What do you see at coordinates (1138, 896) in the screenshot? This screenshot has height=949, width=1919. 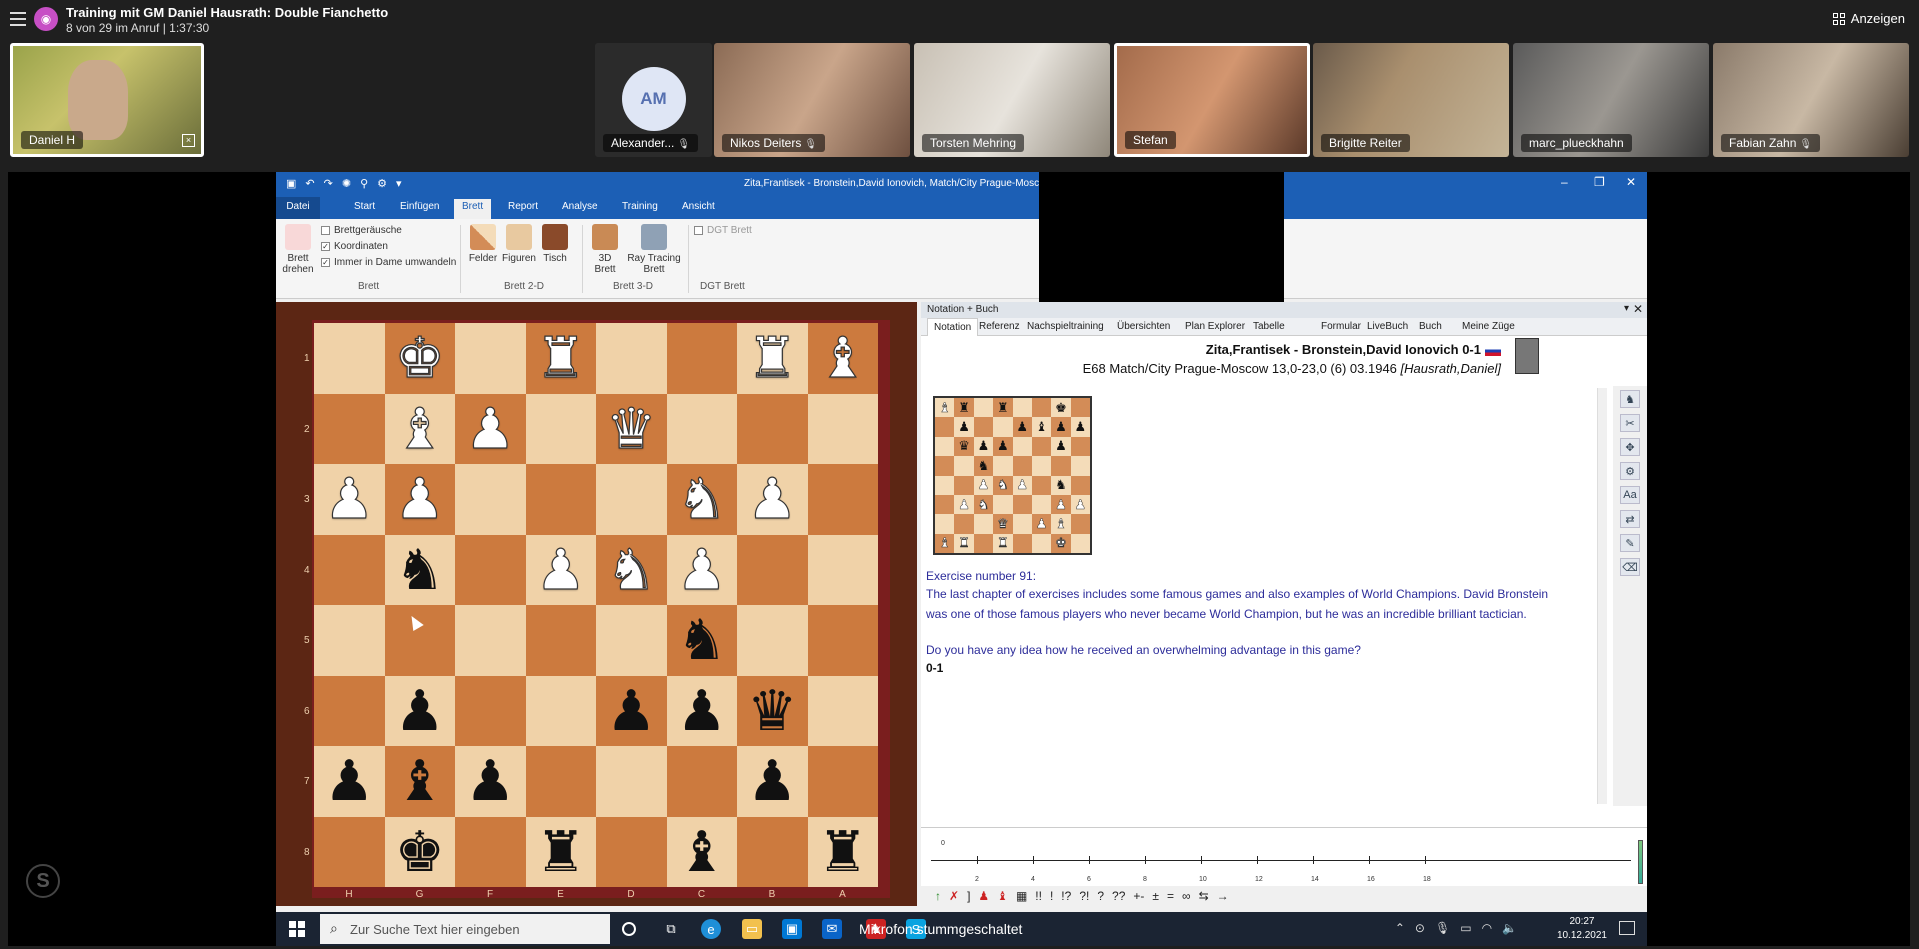 I see `annotation-symbol-button: +-` at bounding box center [1138, 896].